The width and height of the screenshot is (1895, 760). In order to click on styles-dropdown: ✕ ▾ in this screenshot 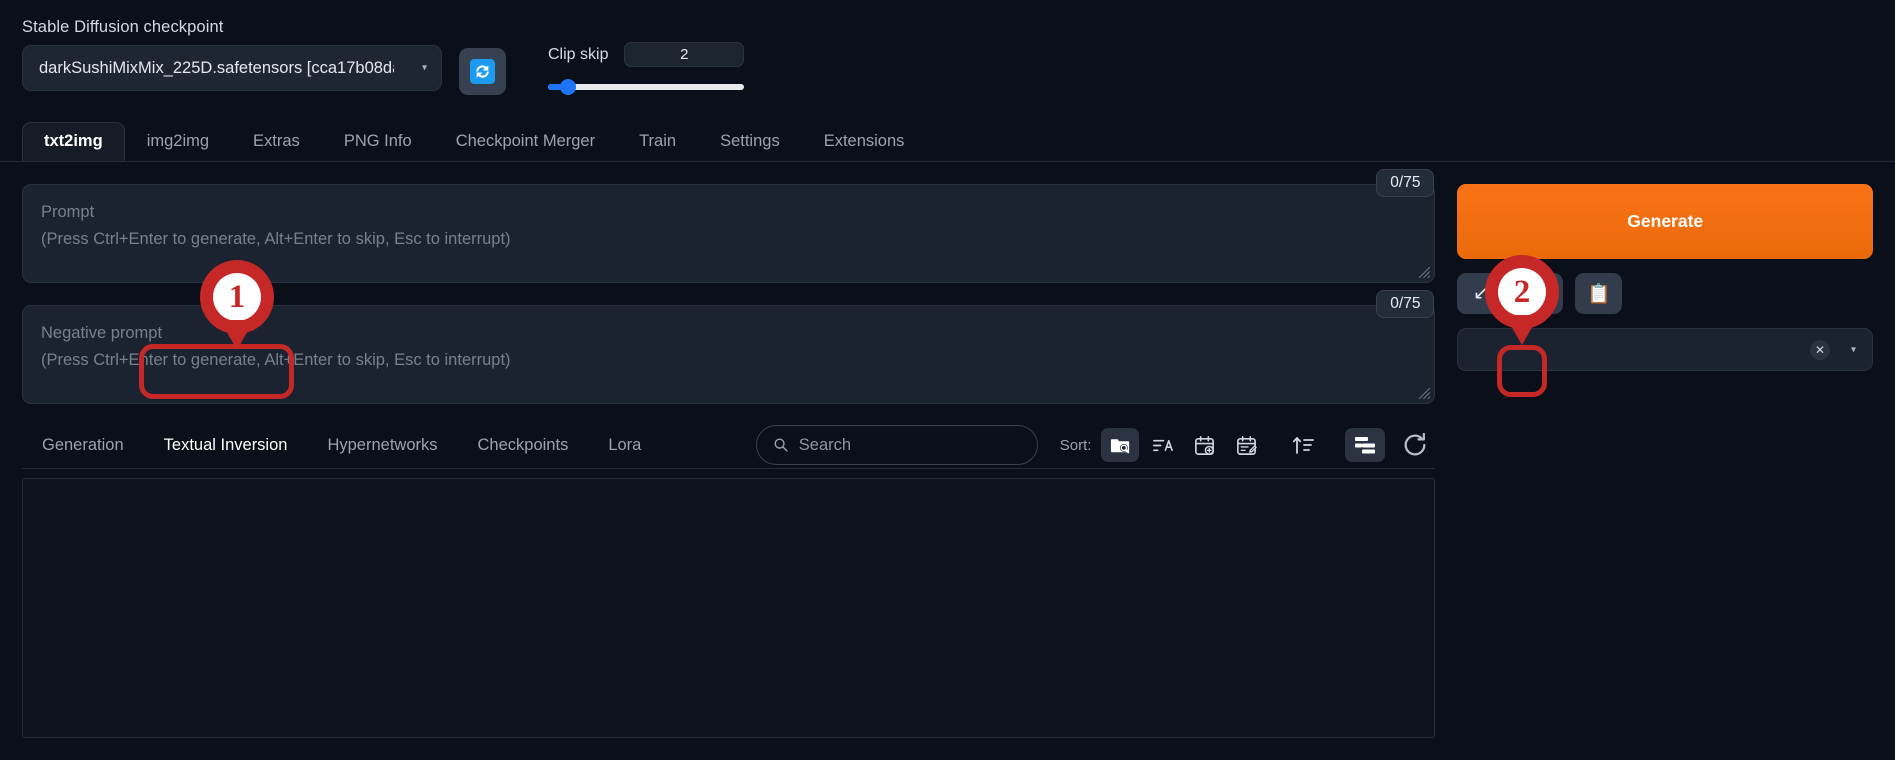, I will do `click(1665, 349)`.